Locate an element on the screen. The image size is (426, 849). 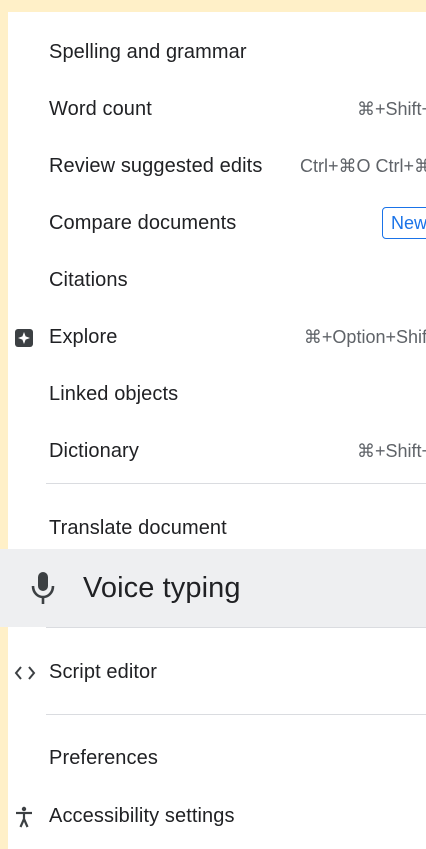
menu-item-spelling-and-grammar: Spelling and grammar is located at coordinates (217, 52).